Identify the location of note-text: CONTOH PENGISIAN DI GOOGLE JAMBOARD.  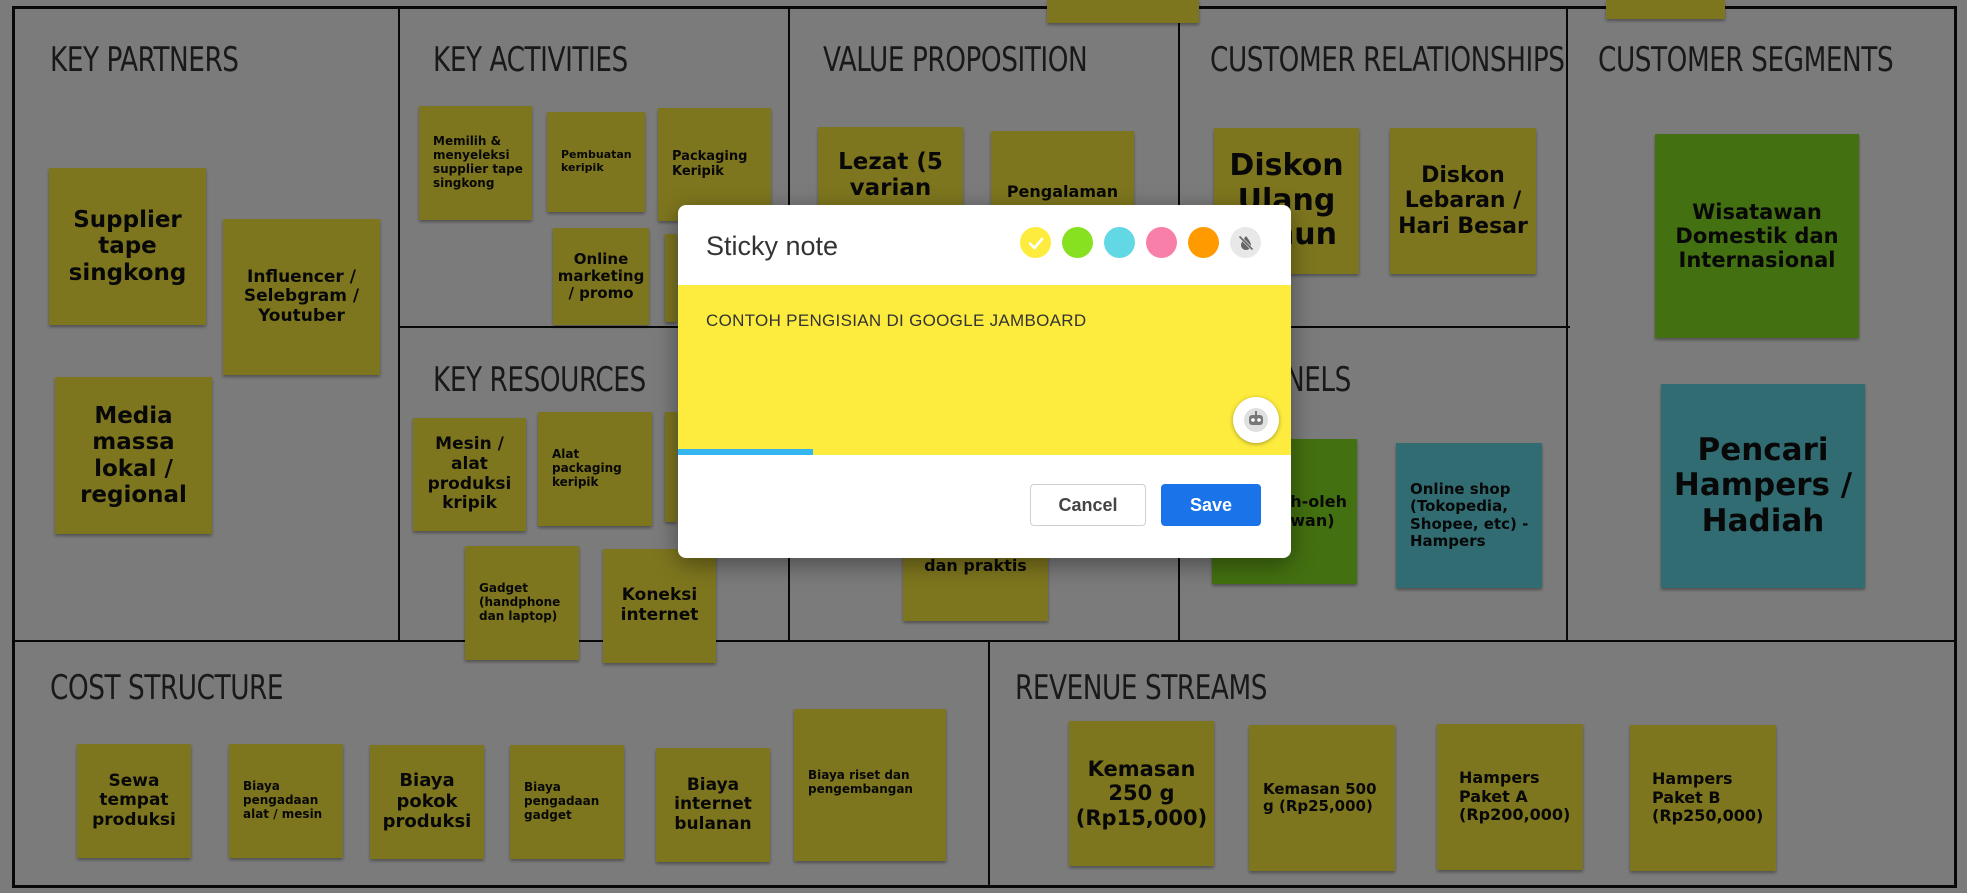
(896, 321).